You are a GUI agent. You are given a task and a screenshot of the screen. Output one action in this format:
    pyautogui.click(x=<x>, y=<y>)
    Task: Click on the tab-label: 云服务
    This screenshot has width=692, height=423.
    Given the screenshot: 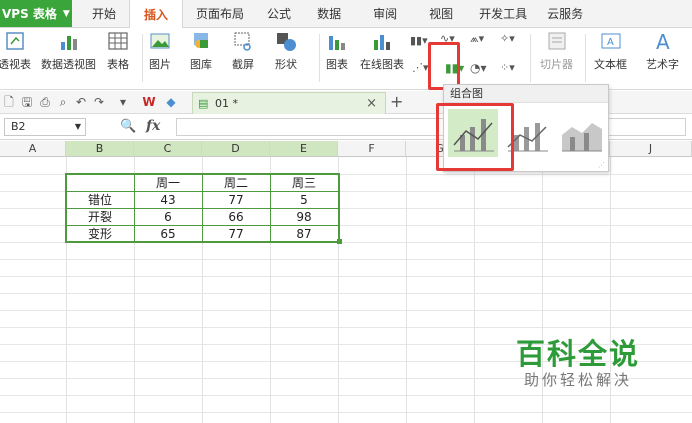 What is the action you would take?
    pyautogui.click(x=565, y=14)
    